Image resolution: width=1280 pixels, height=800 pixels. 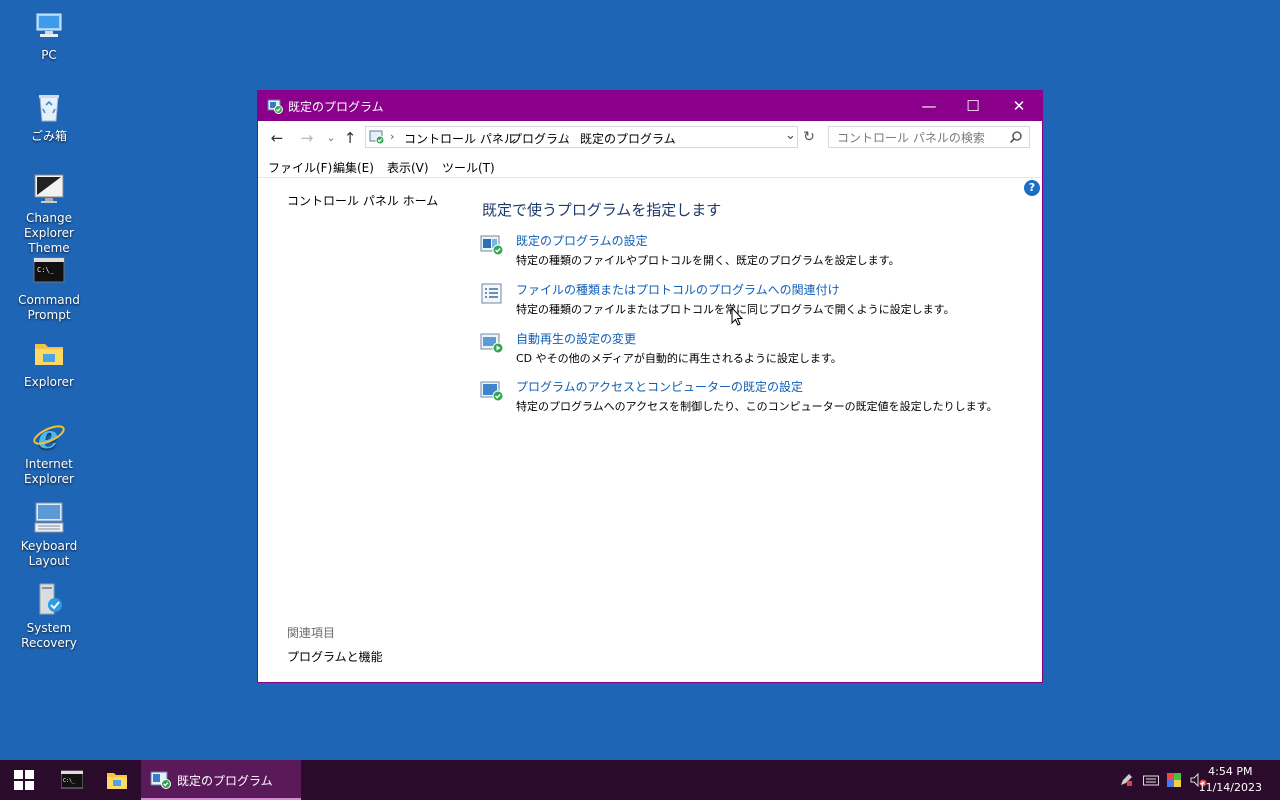 What do you see at coordinates (49, 307) in the screenshot?
I see `desktop-icon-label: Command Prompt` at bounding box center [49, 307].